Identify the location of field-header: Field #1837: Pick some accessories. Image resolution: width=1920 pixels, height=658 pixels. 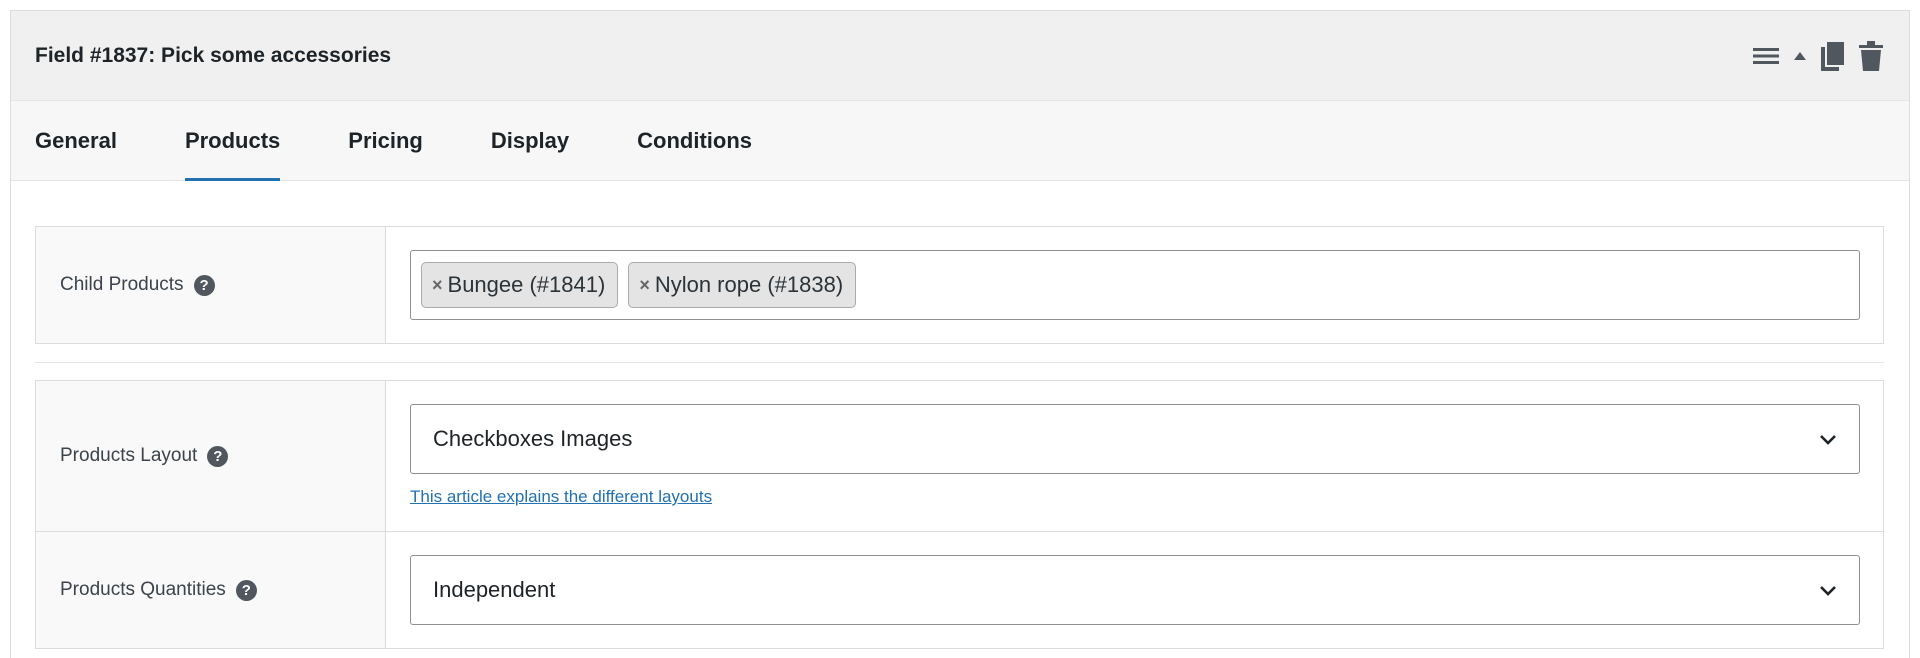
(960, 56).